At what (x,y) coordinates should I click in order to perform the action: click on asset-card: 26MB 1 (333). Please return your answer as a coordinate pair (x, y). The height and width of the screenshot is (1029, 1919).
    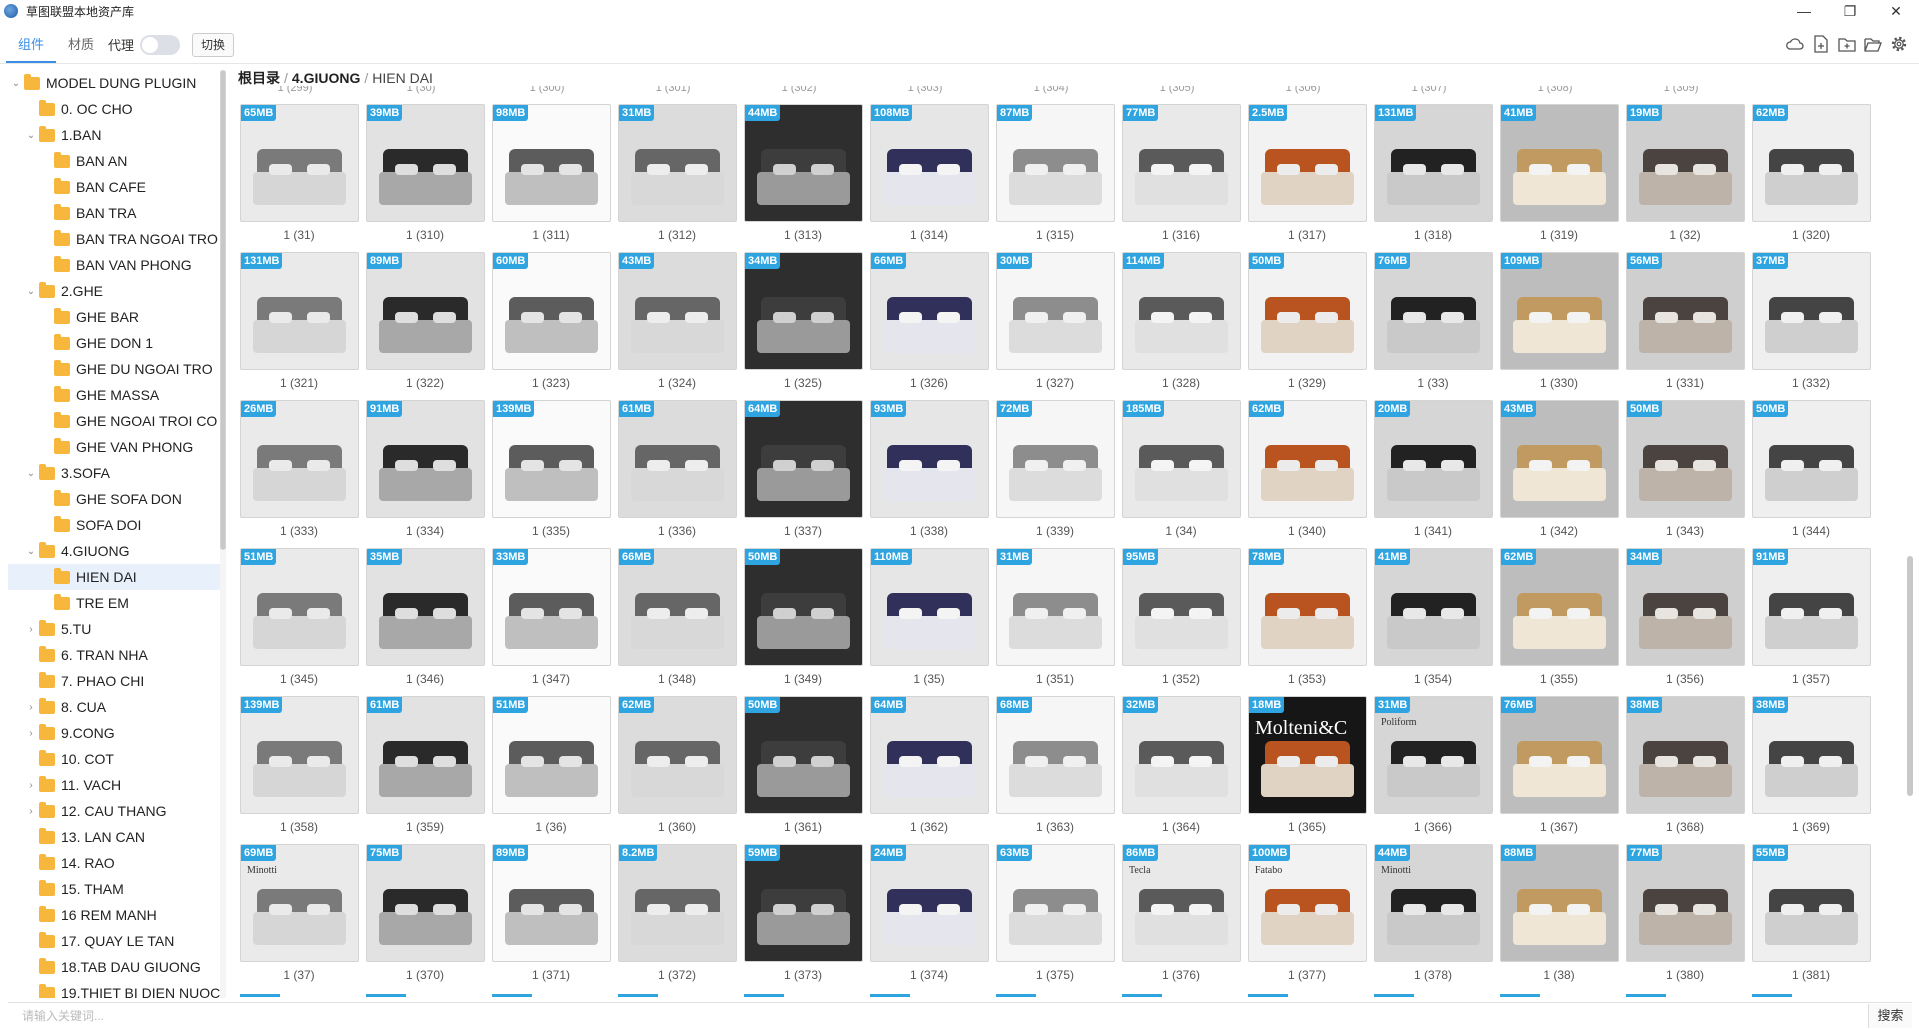
    Looking at the image, I should click on (299, 474).